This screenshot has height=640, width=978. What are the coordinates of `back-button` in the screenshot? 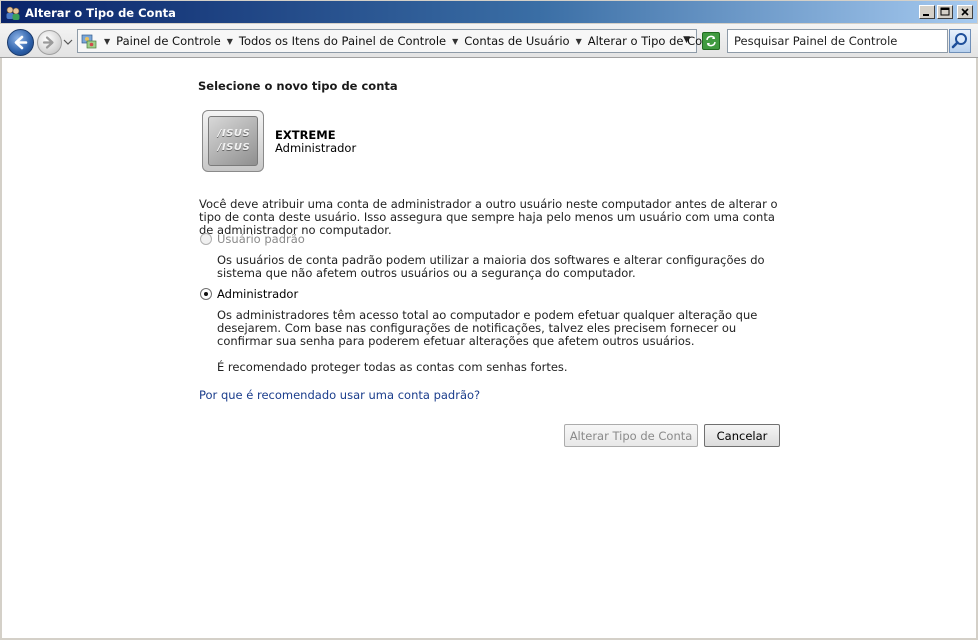 It's located at (20, 42).